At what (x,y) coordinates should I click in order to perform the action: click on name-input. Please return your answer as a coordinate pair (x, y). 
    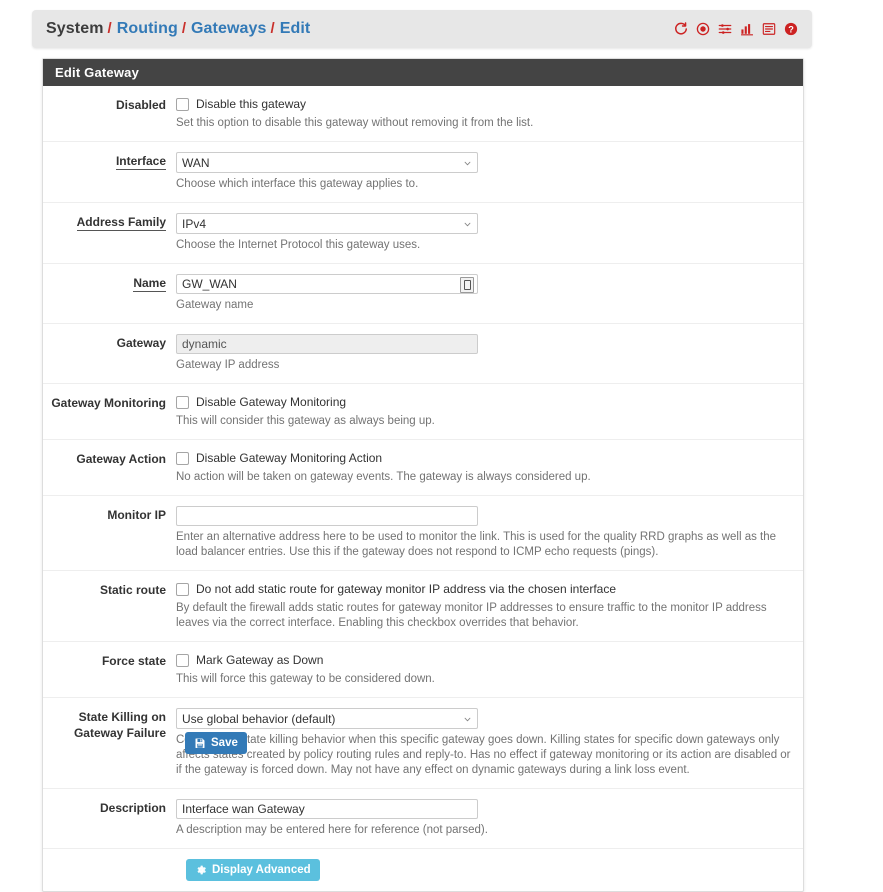
    Looking at the image, I should click on (327, 284).